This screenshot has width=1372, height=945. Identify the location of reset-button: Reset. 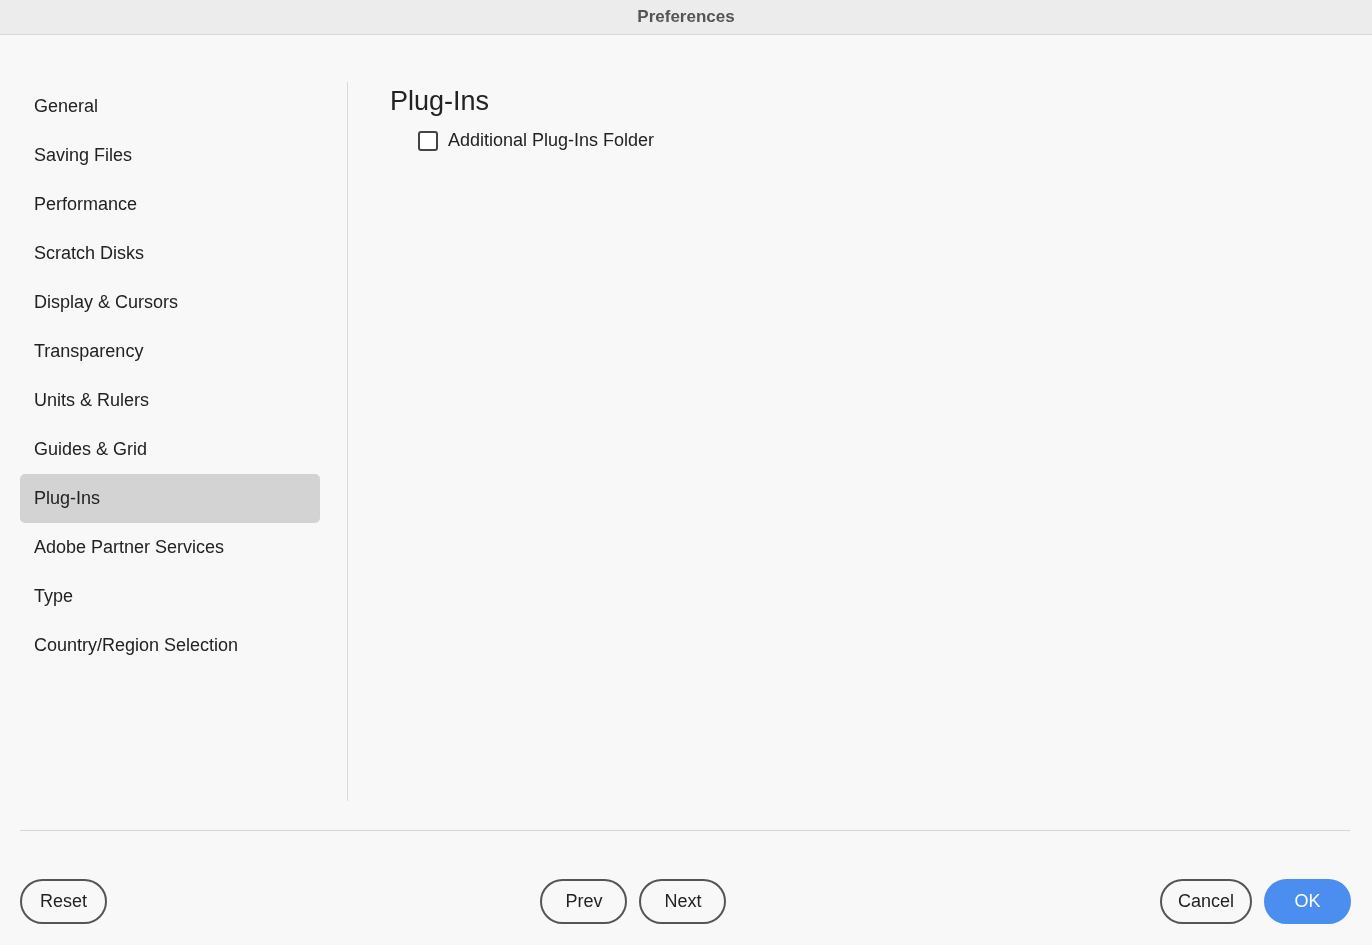
(63, 901).